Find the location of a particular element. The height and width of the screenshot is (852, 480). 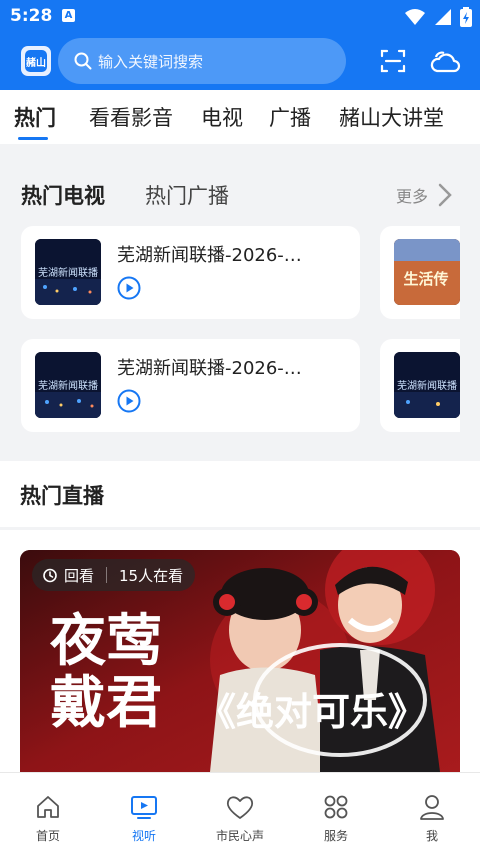

live-section-title: 热门直播 is located at coordinates (62, 496).